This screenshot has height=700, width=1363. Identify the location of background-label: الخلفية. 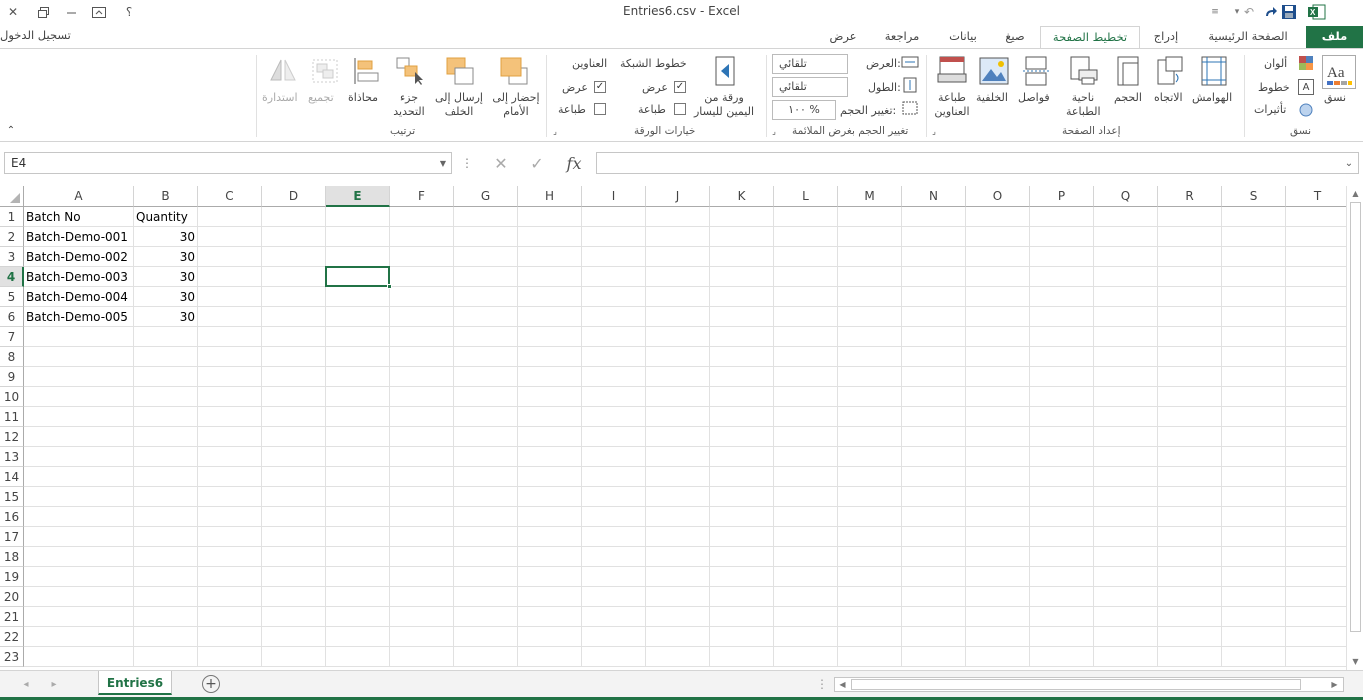
(992, 97).